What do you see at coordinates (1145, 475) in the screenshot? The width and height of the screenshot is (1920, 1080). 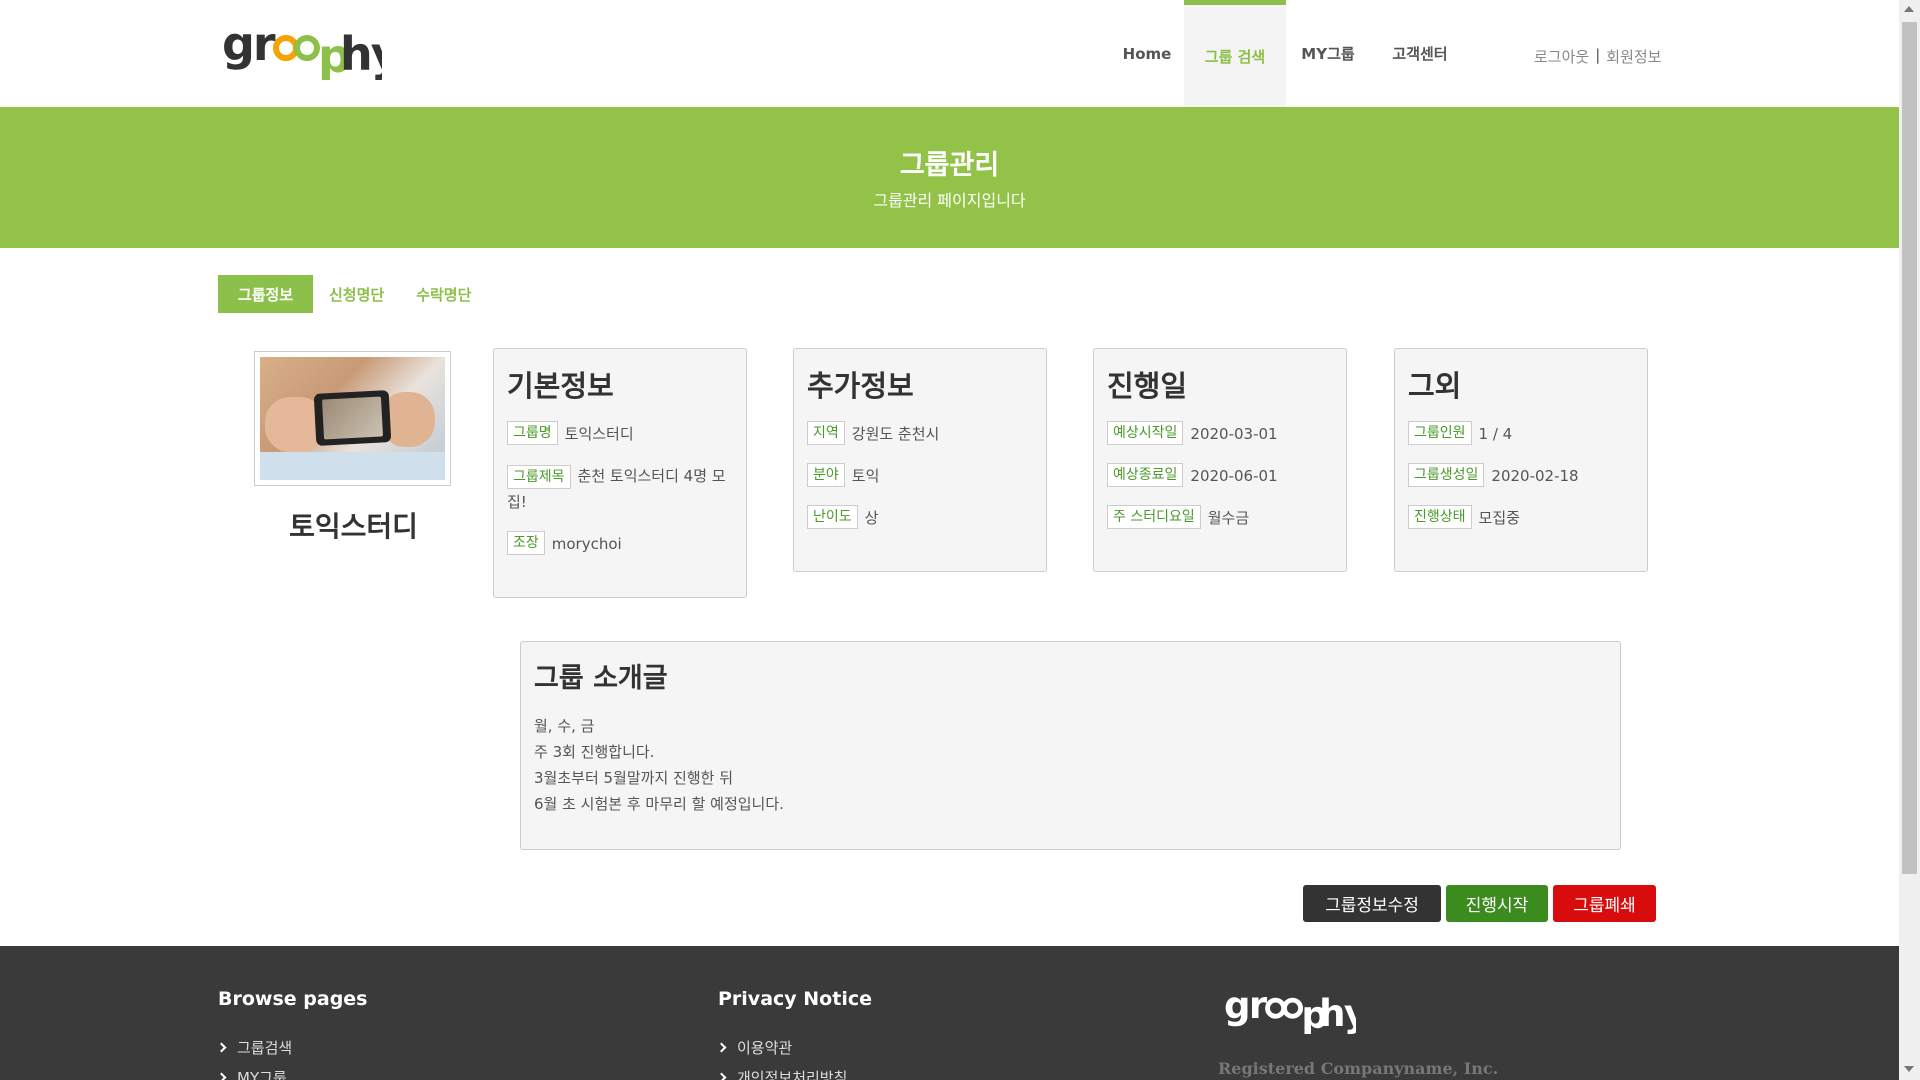 I see `info-label: 예상종료일` at bounding box center [1145, 475].